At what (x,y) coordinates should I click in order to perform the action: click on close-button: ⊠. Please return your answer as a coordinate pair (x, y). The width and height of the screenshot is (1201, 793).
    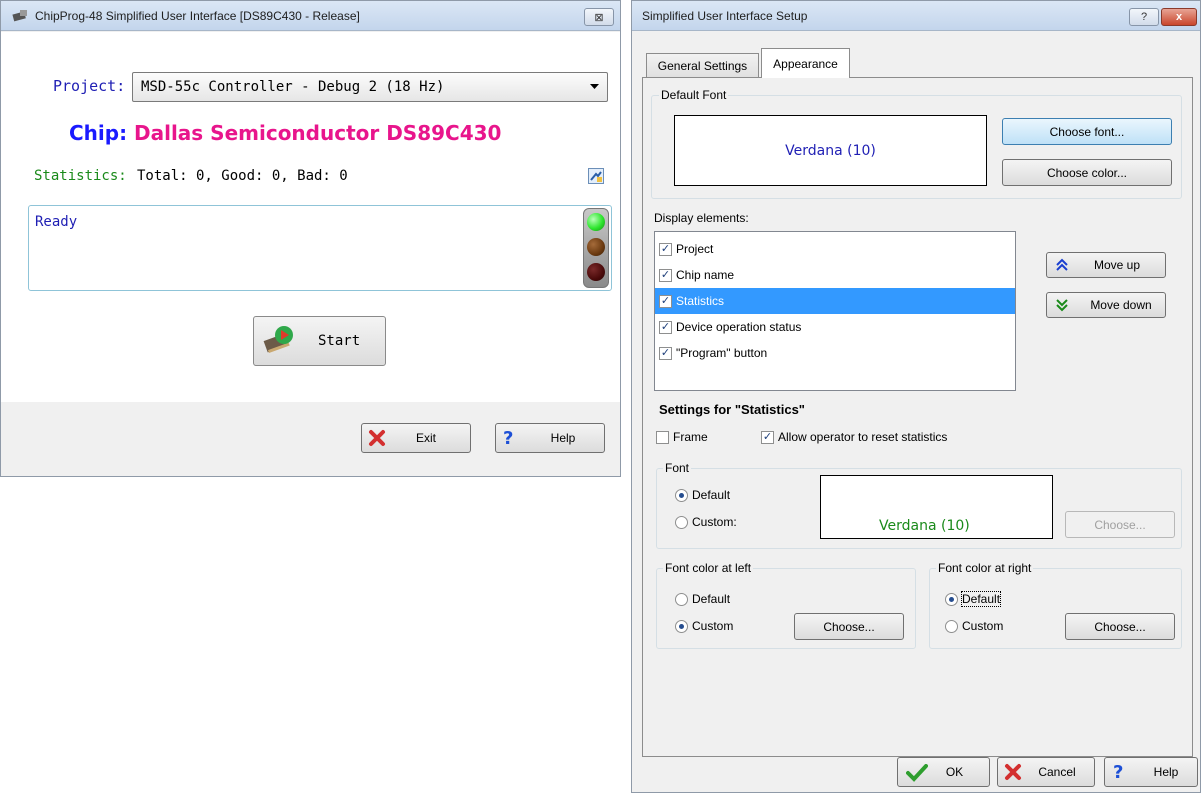
    Looking at the image, I should click on (599, 17).